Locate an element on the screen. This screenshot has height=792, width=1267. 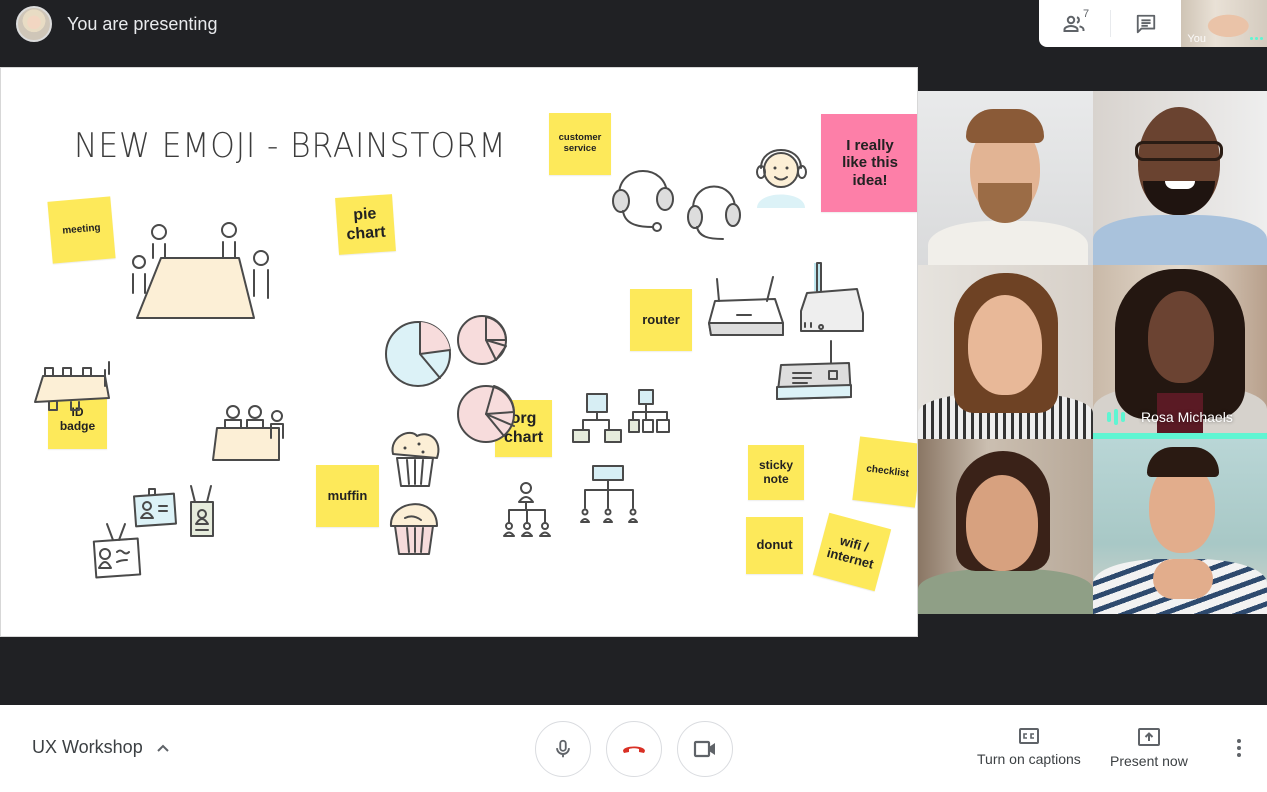
sticky-checklist: checklist is located at coordinates (884, 472).